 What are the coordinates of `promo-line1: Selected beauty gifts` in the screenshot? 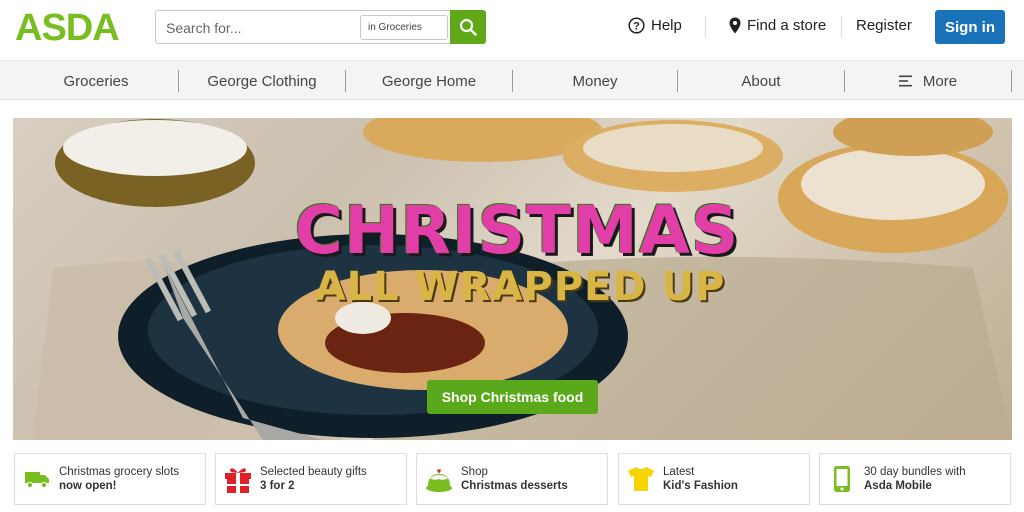 It's located at (313, 472).